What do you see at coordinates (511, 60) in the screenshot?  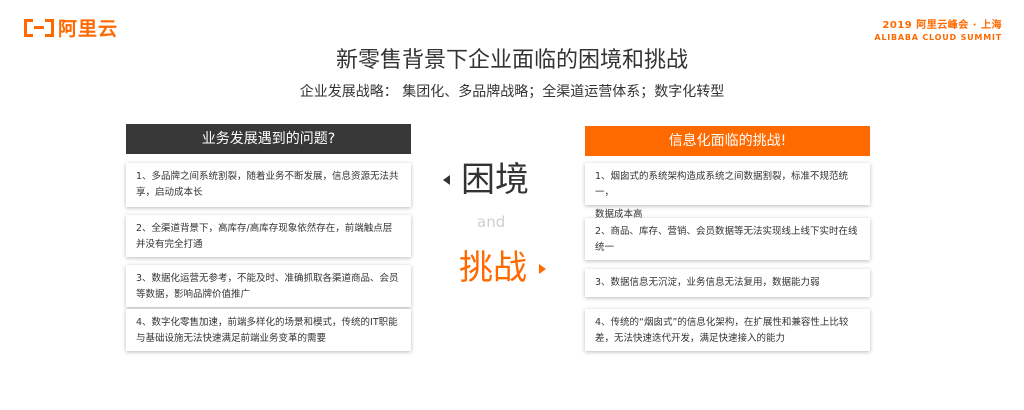 I see `slide-title: 新零售背景下企业面临的困境和挑战` at bounding box center [511, 60].